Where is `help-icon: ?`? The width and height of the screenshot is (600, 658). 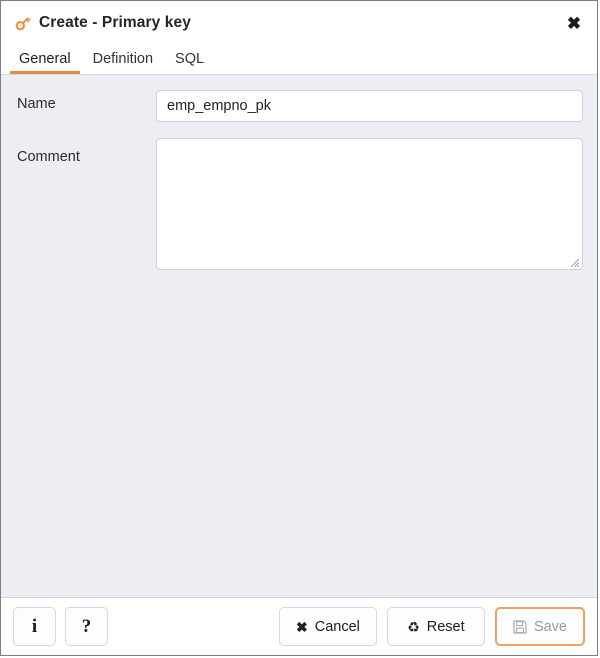
help-icon: ? is located at coordinates (86, 626).